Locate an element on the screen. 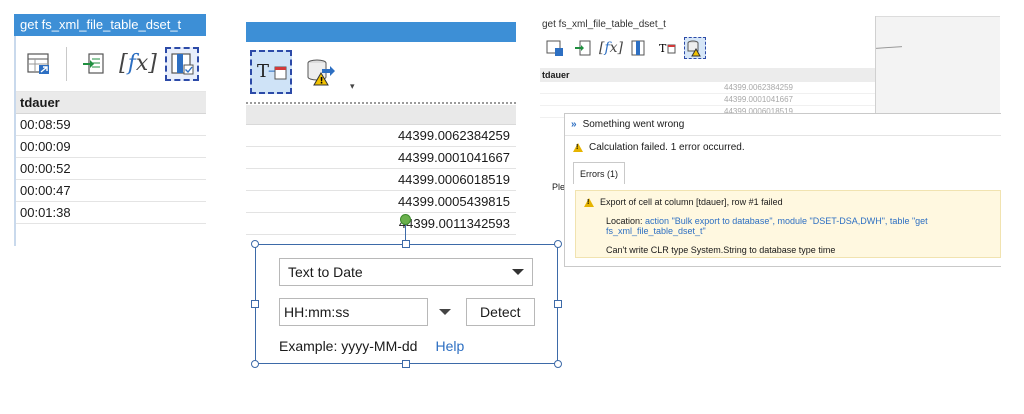 Image resolution: width=1024 pixels, height=414 pixels. format-dropdown-button is located at coordinates (445, 312).